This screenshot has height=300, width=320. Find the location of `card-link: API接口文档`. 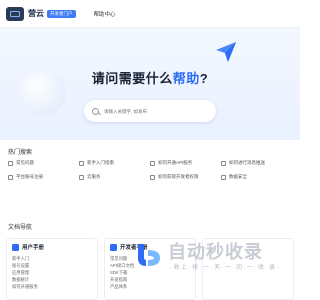

card-link: API接口文档 is located at coordinates (150, 265).